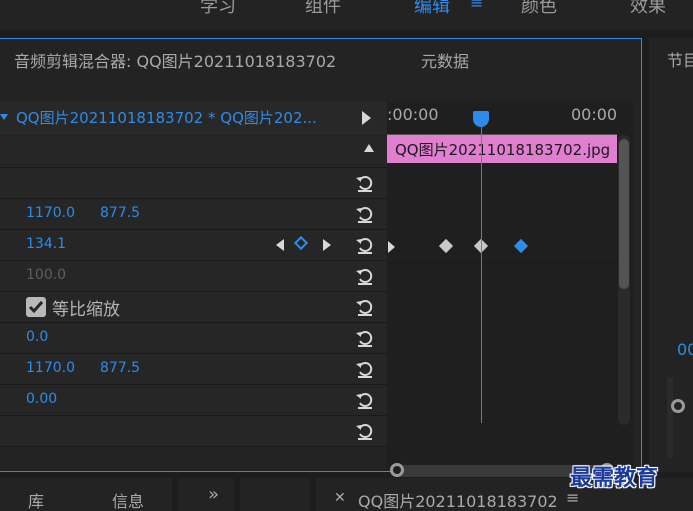  What do you see at coordinates (120, 213) in the screenshot?
I see `position-y-value: 877.5` at bounding box center [120, 213].